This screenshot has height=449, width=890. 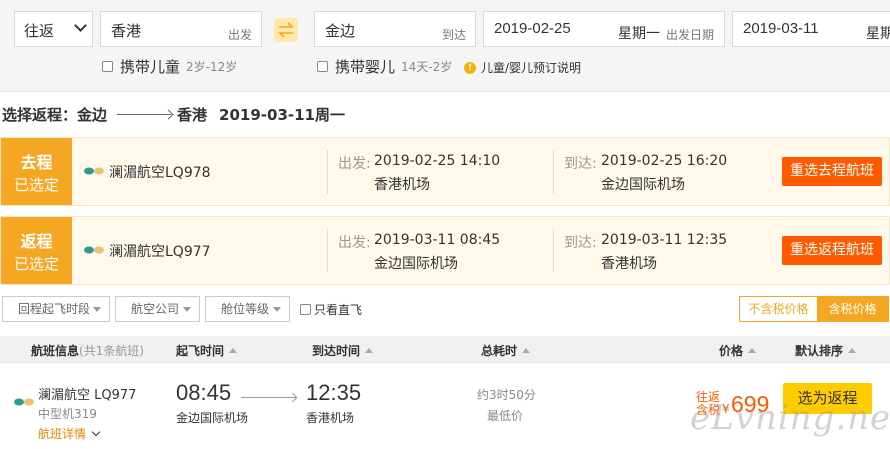 What do you see at coordinates (506, 395) in the screenshot?
I see `result-duration: 约3时50分` at bounding box center [506, 395].